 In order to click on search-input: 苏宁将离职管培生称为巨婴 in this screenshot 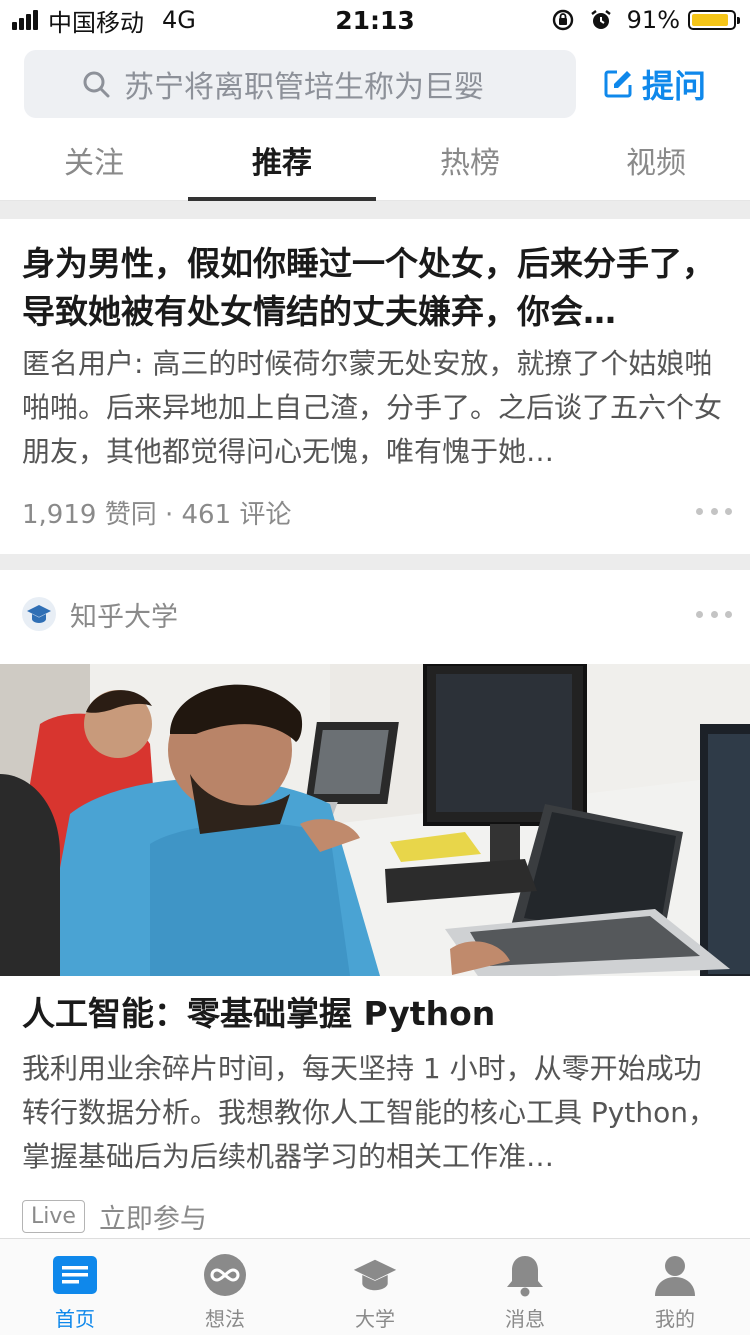, I will do `click(300, 84)`.